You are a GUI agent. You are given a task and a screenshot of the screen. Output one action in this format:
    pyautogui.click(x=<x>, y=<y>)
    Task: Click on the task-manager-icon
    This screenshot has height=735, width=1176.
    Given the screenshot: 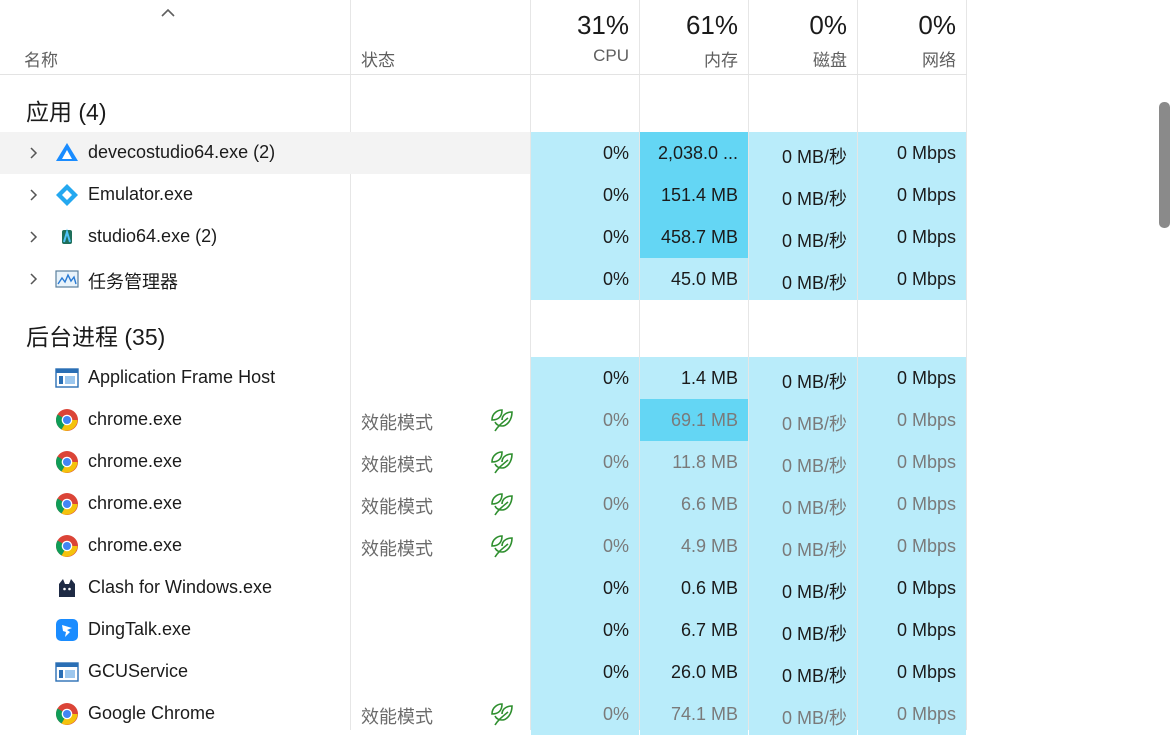 What is the action you would take?
    pyautogui.click(x=67, y=279)
    